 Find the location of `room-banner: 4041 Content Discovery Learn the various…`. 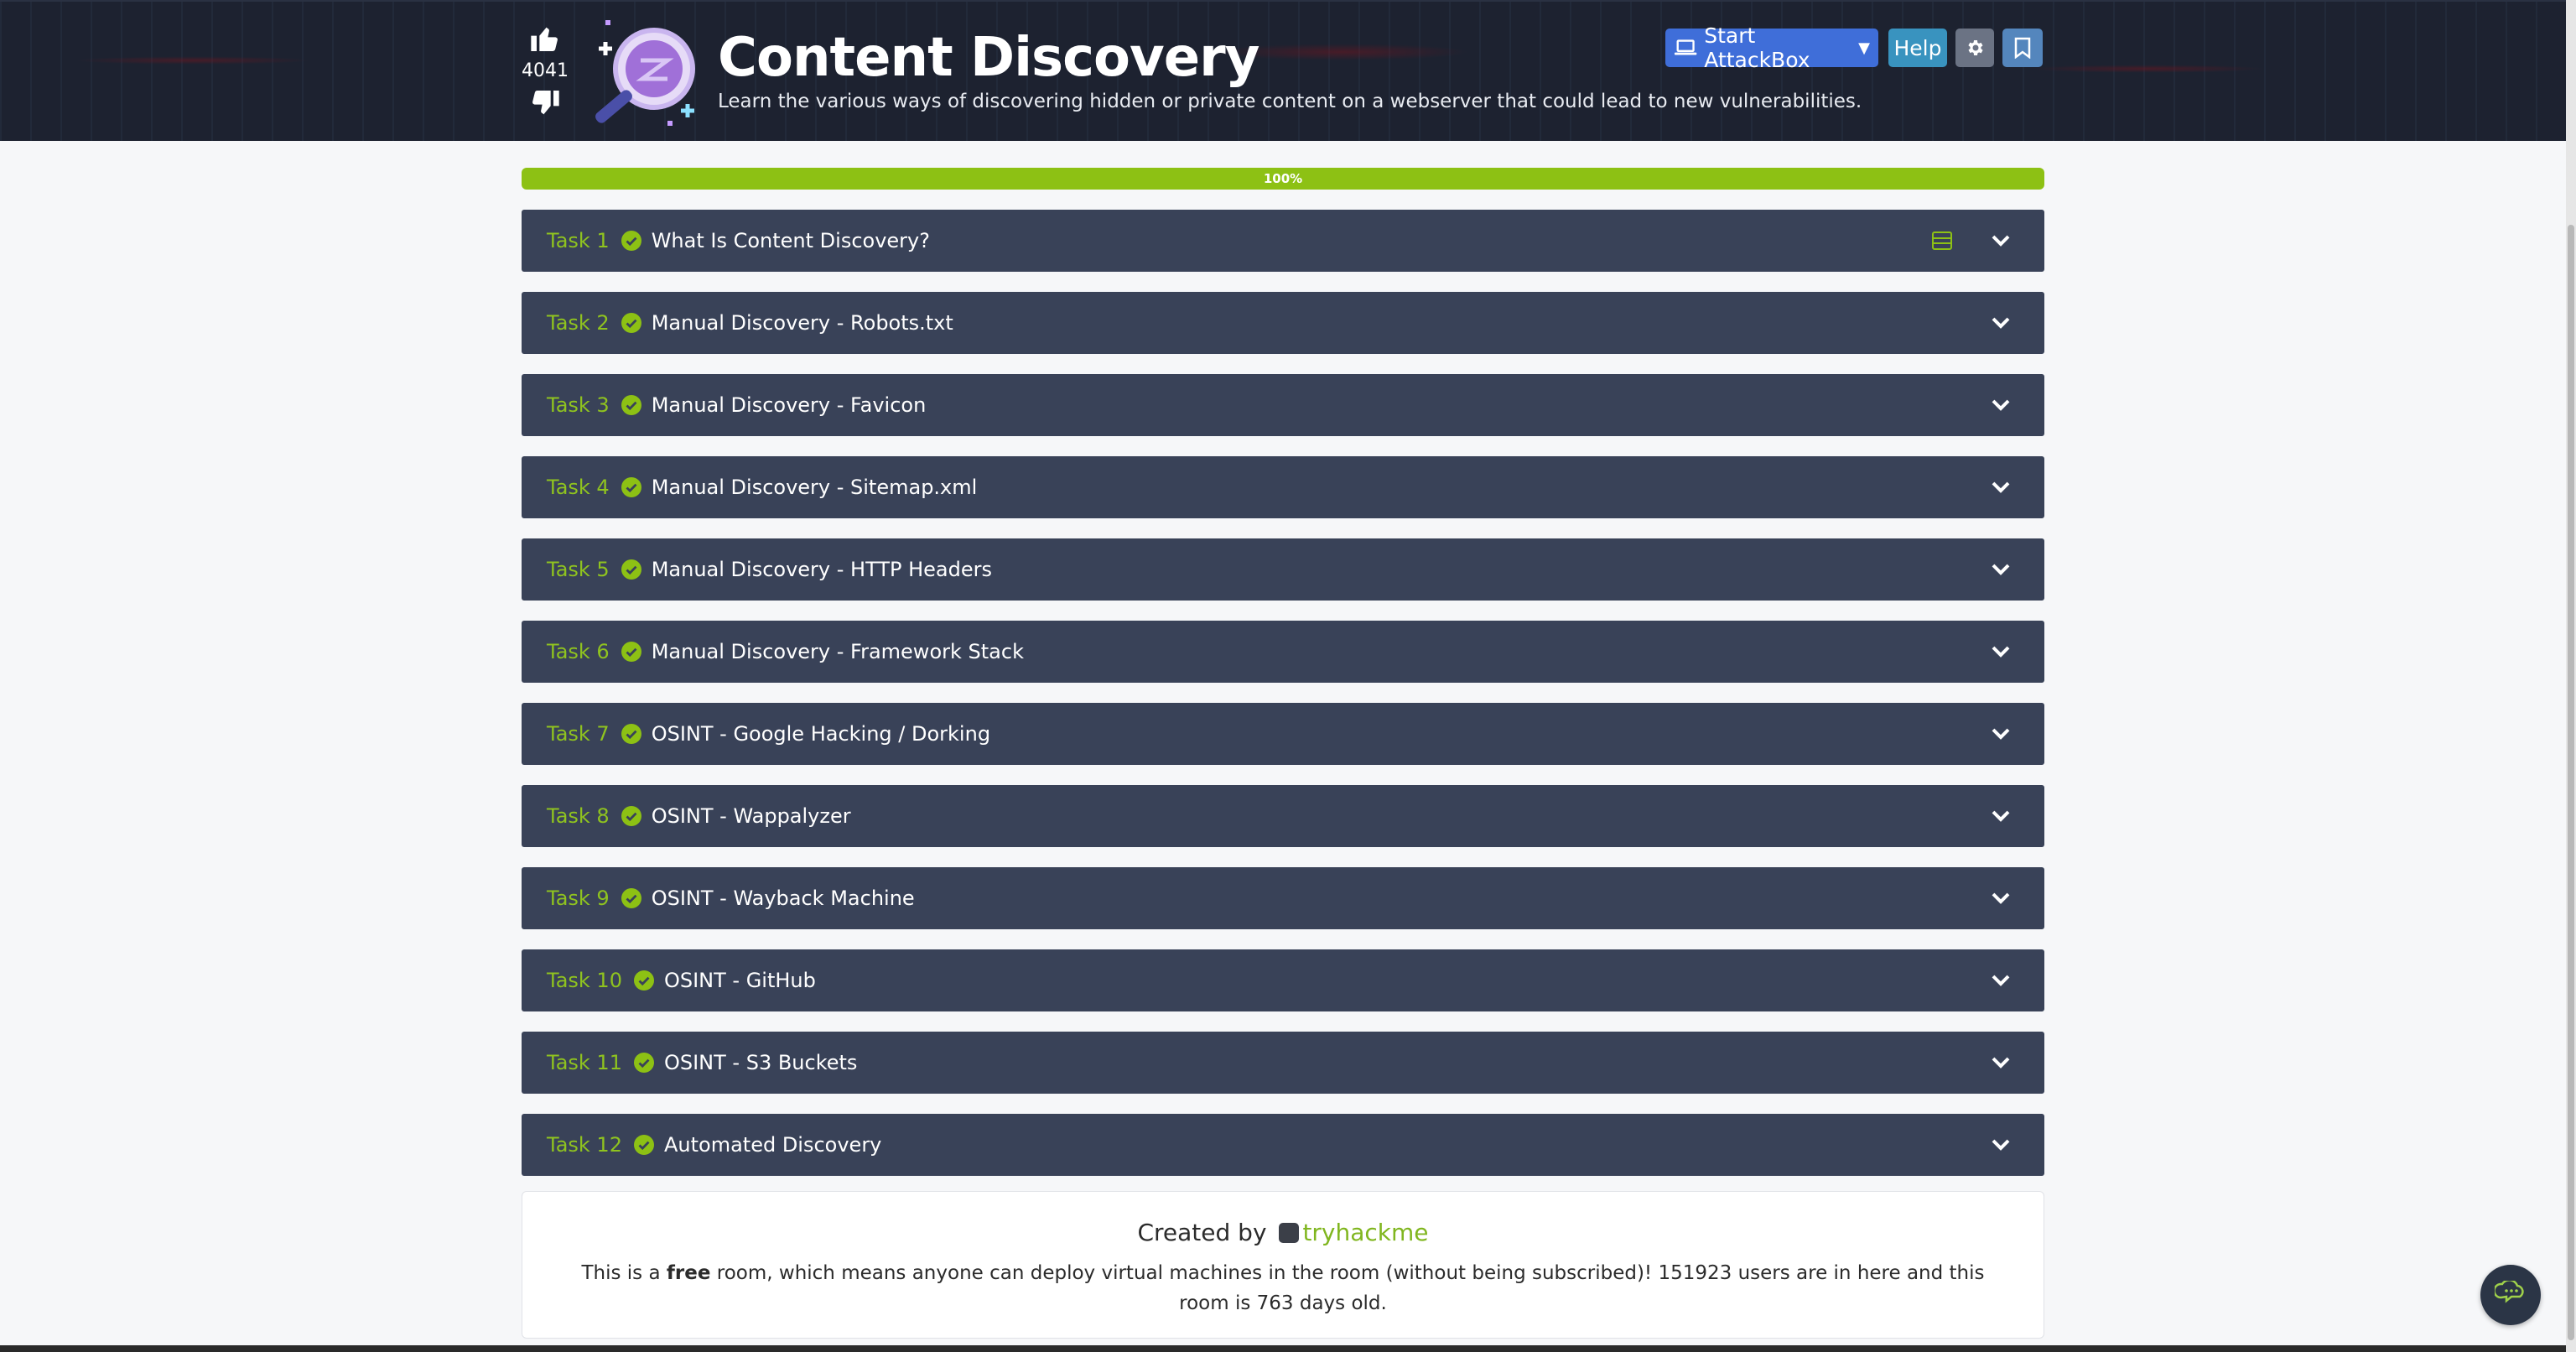

room-banner: 4041 Content Discovery Learn the various… is located at coordinates (1283, 70).